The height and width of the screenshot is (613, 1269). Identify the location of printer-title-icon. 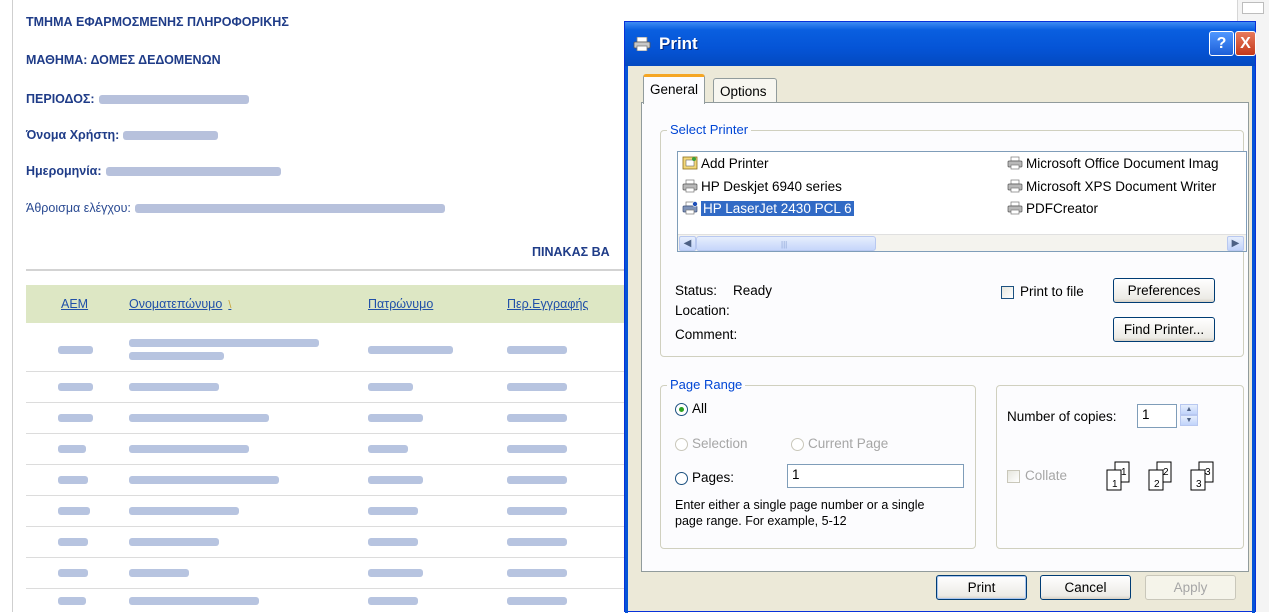
(642, 44).